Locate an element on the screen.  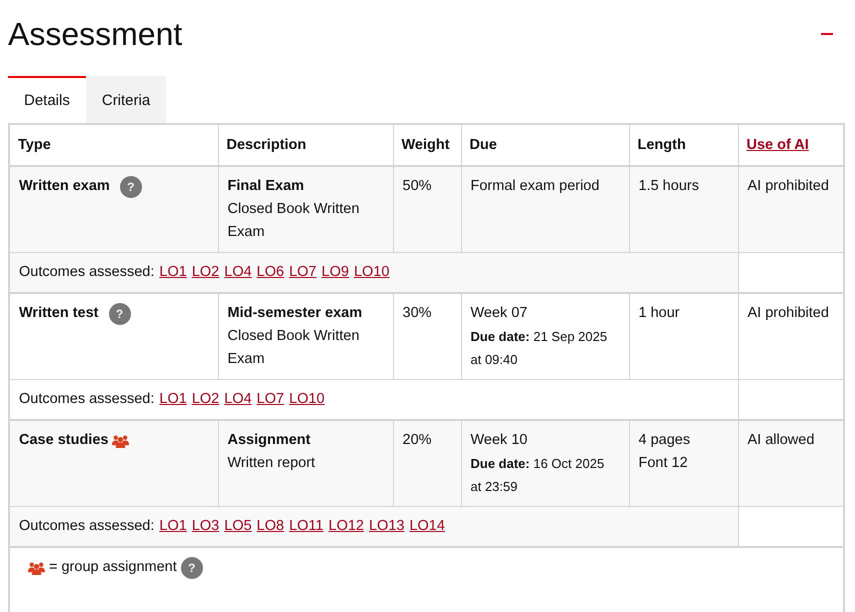
page-title: Assessment is located at coordinates (95, 34).